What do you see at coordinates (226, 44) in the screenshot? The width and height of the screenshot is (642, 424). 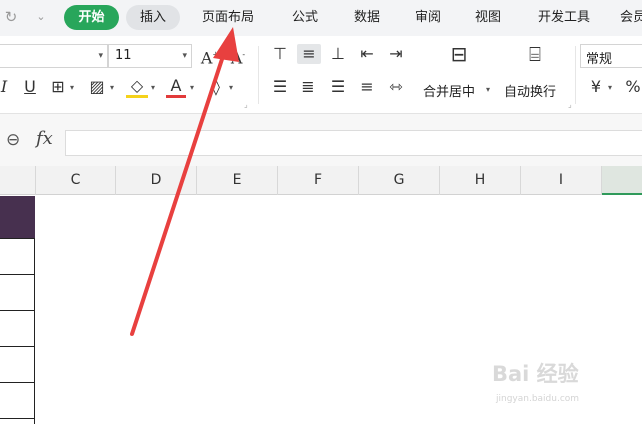 I see `annotation-arrow-head` at bounding box center [226, 44].